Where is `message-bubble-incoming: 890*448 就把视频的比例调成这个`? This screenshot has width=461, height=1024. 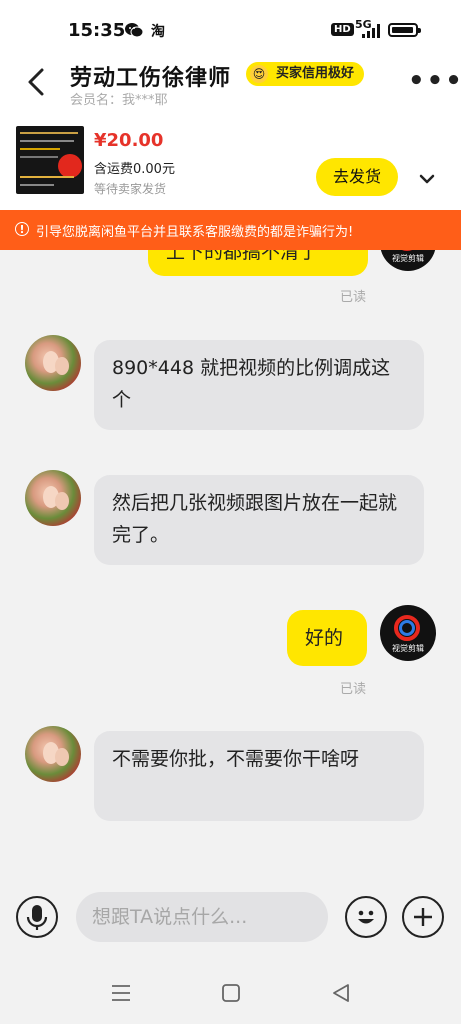
message-bubble-incoming: 890*448 就把视频的比例调成这个 is located at coordinates (259, 385).